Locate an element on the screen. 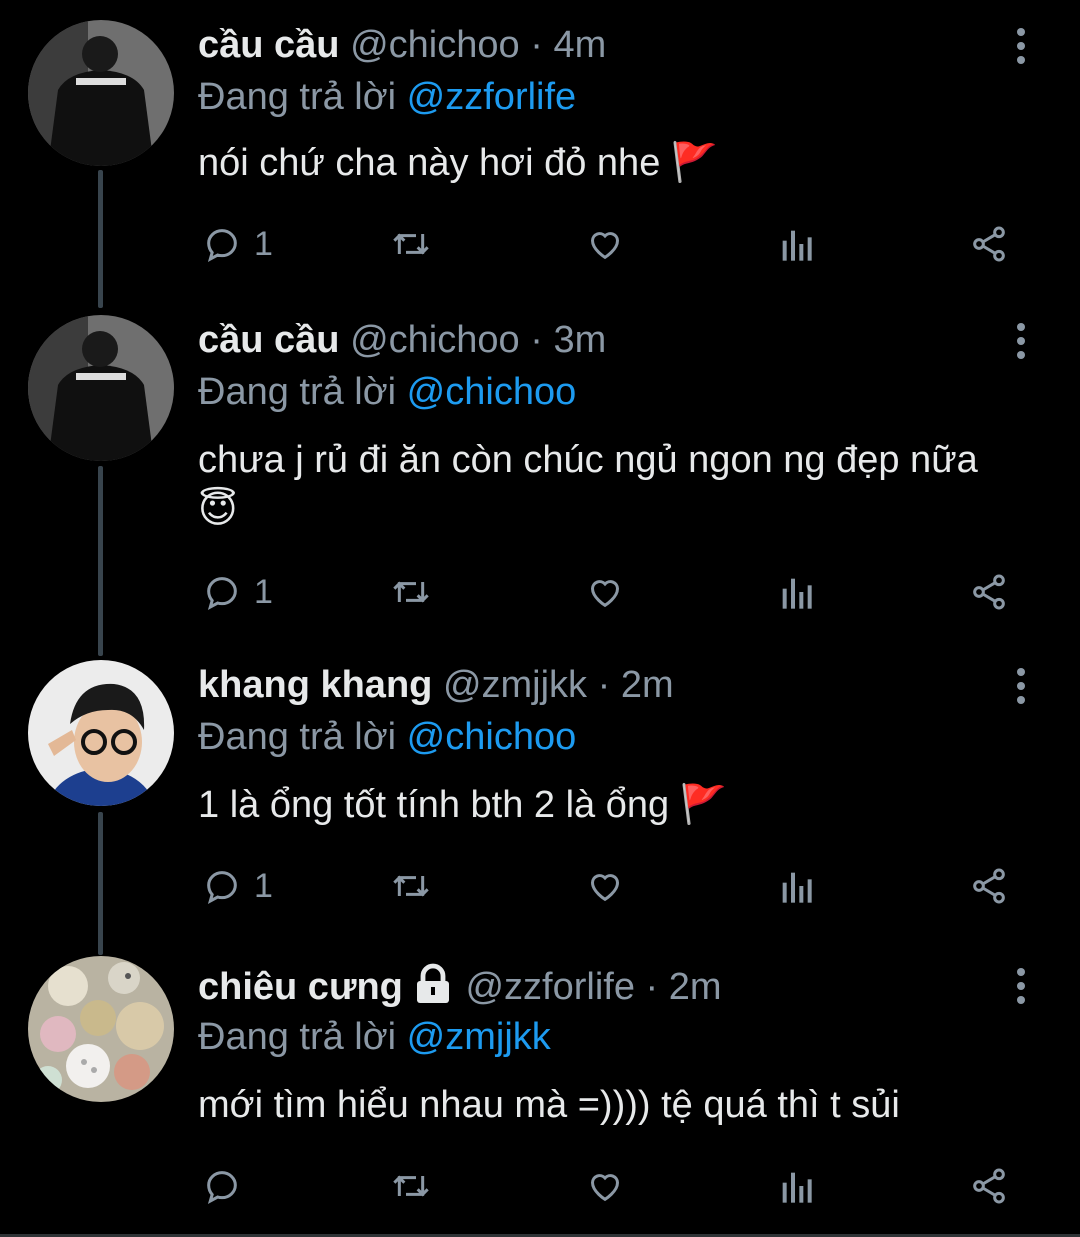 This screenshot has width=1080, height=1237. tweet-header: cầu cầu @chichoo · 4m is located at coordinates (402, 45).